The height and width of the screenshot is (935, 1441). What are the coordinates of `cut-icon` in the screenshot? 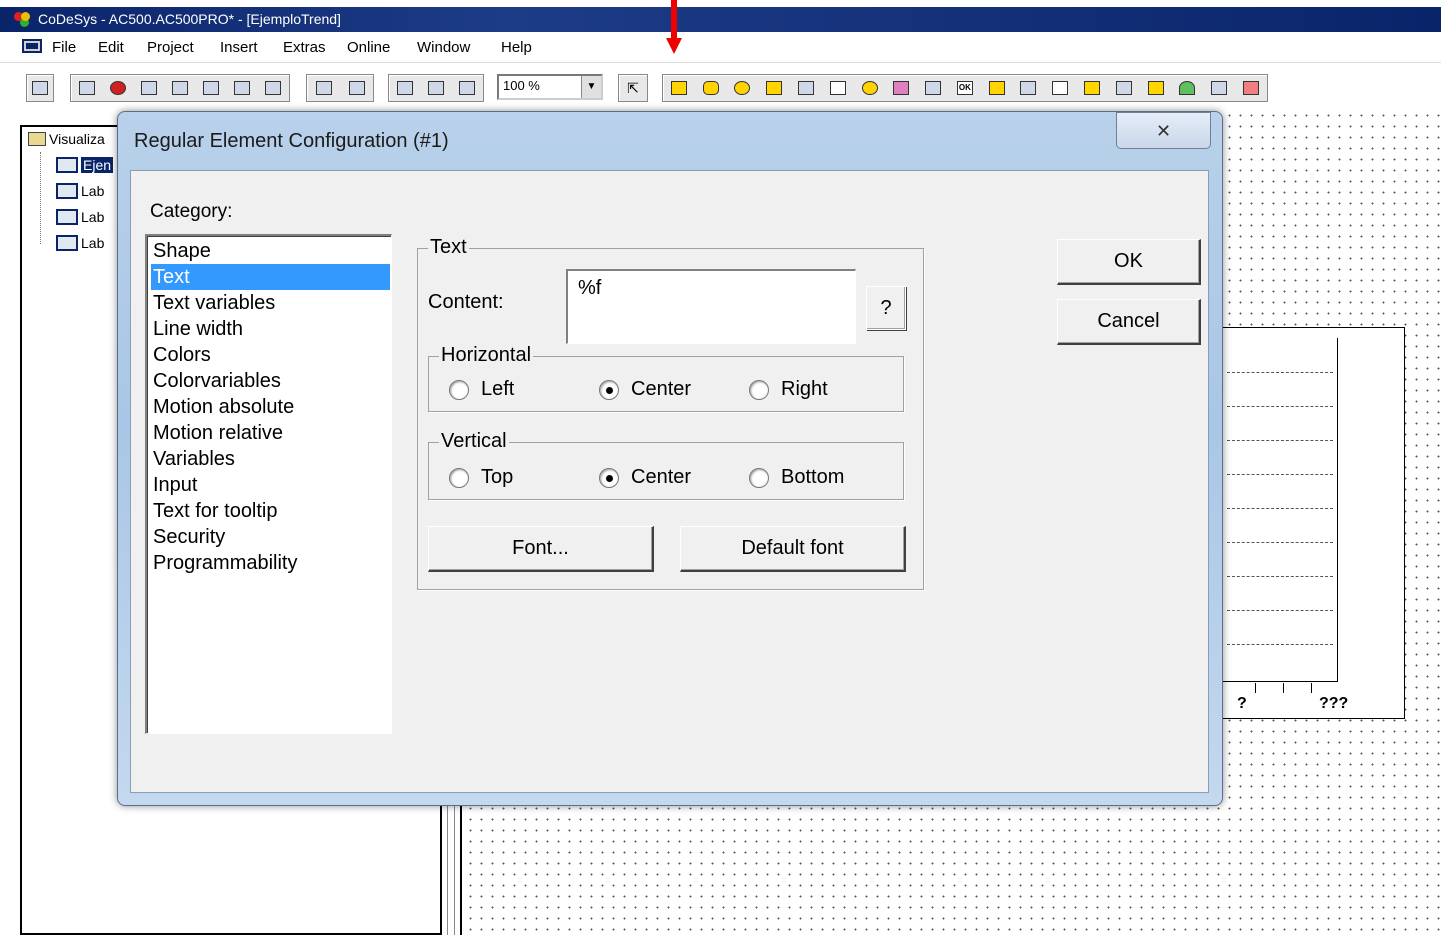 It's located at (323, 88).